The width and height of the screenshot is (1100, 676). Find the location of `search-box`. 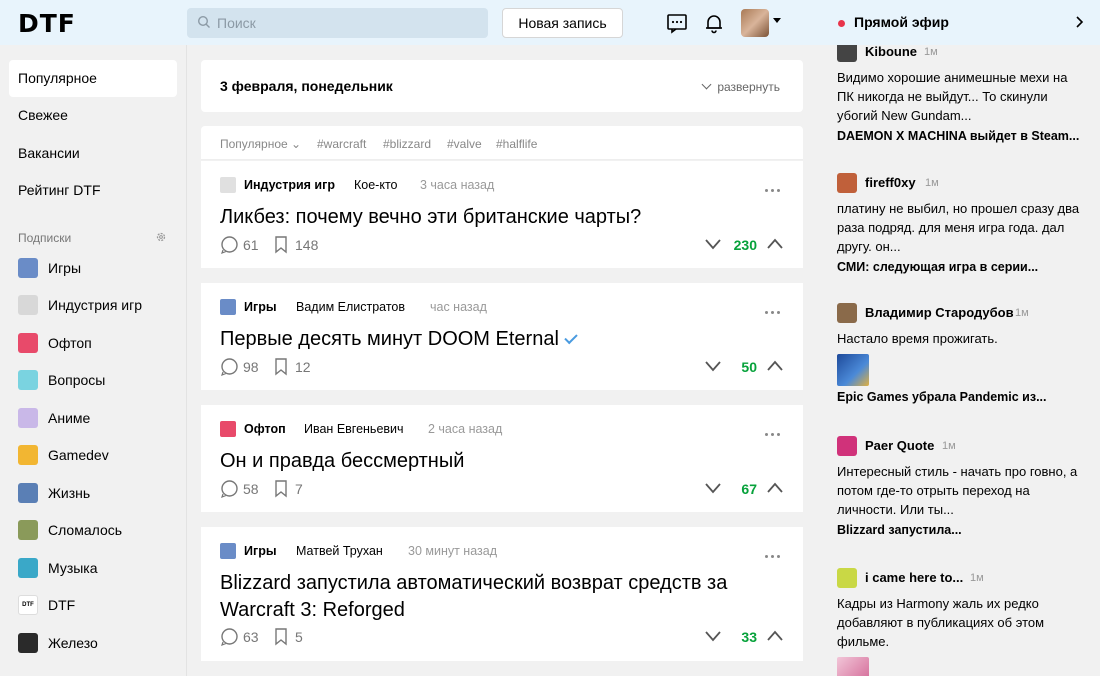

search-box is located at coordinates (337, 23).